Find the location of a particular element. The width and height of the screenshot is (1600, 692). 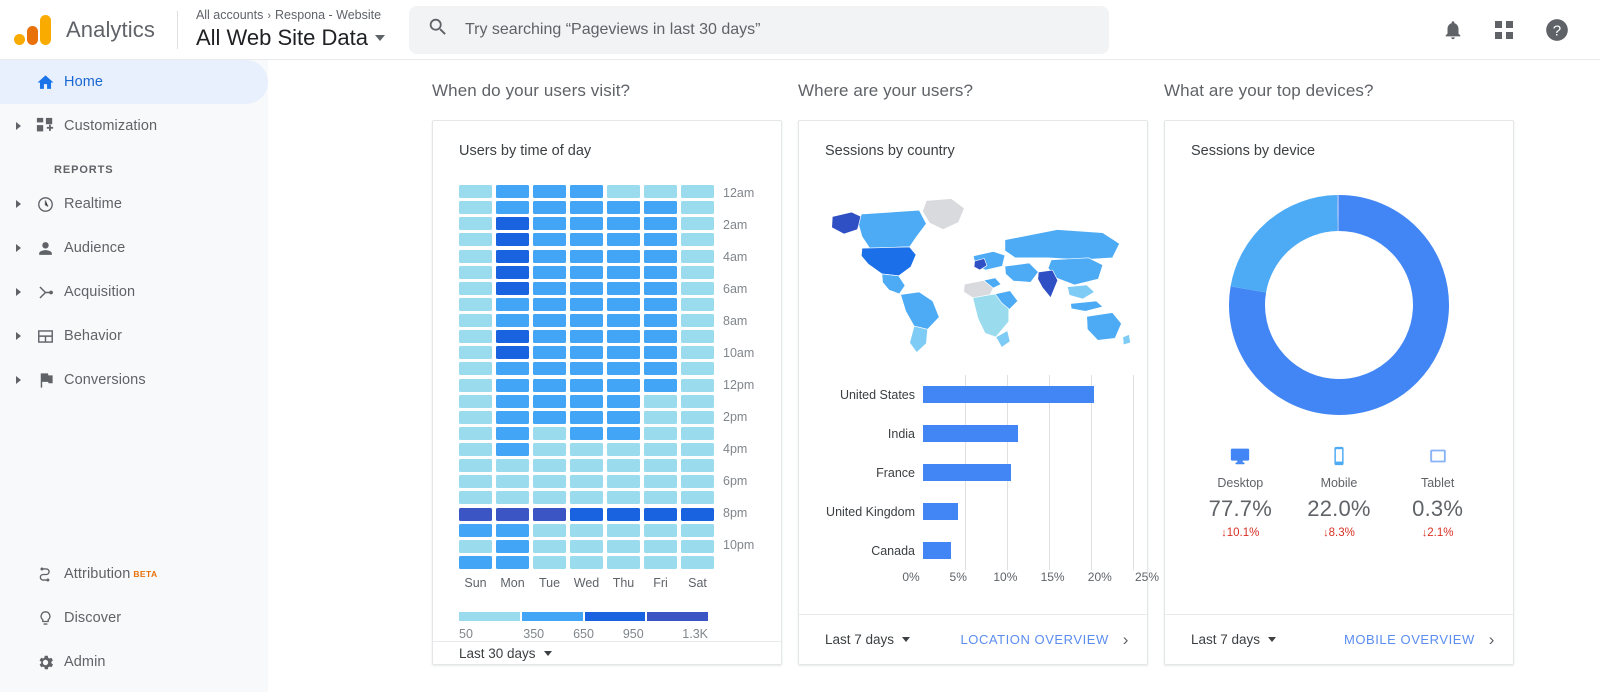

country-bar-row: United States is located at coordinates (972, 394).